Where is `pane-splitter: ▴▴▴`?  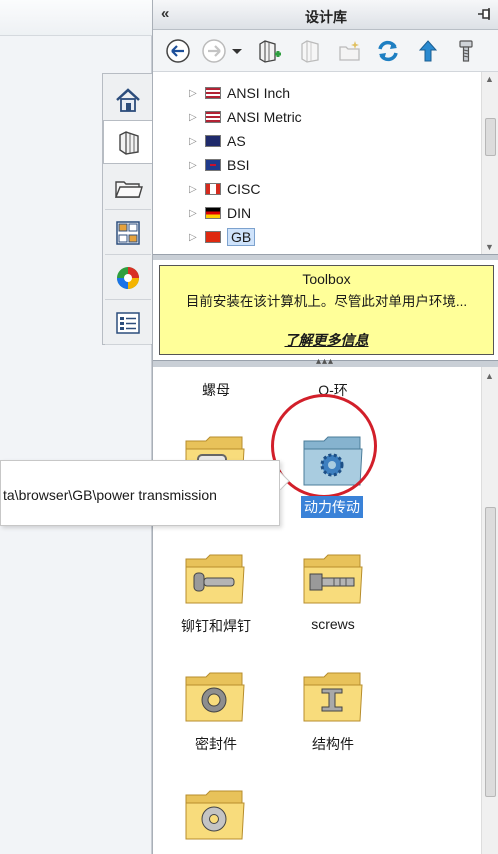 pane-splitter: ▴▴▴ is located at coordinates (325, 361).